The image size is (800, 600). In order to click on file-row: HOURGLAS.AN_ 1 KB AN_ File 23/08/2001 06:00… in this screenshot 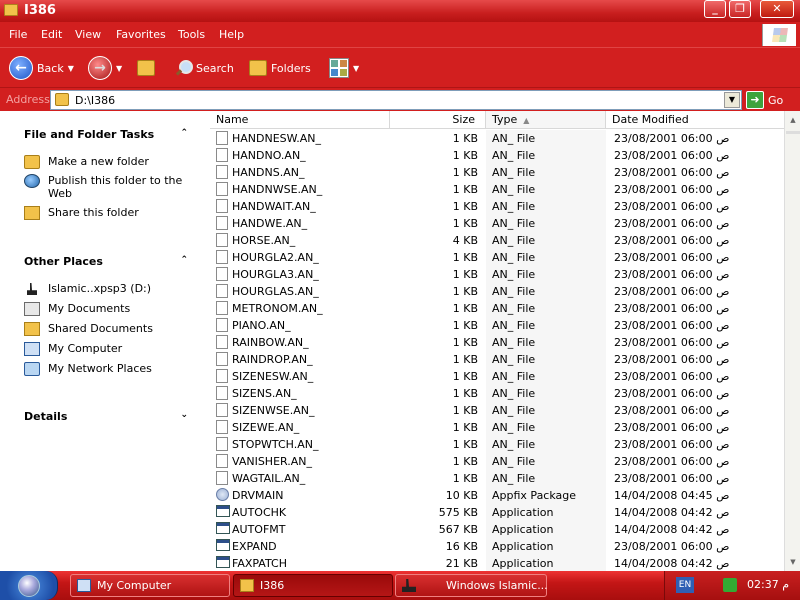, I will do `click(497, 291)`.